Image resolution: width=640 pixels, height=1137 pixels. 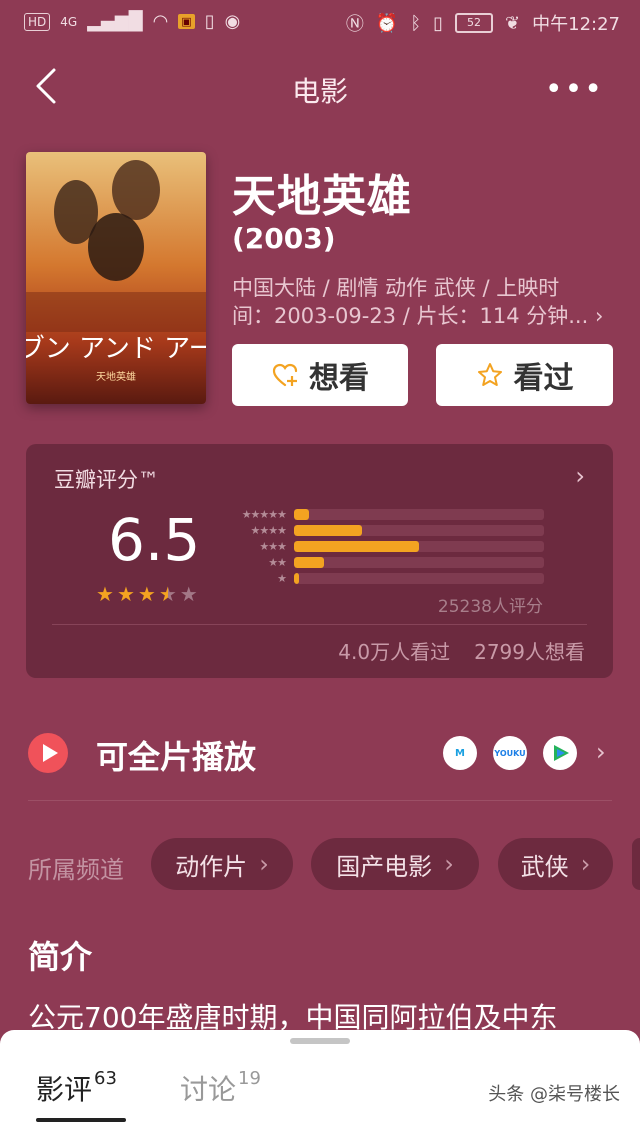 I want to click on rating-count: 25238人评分, so click(x=490, y=607).